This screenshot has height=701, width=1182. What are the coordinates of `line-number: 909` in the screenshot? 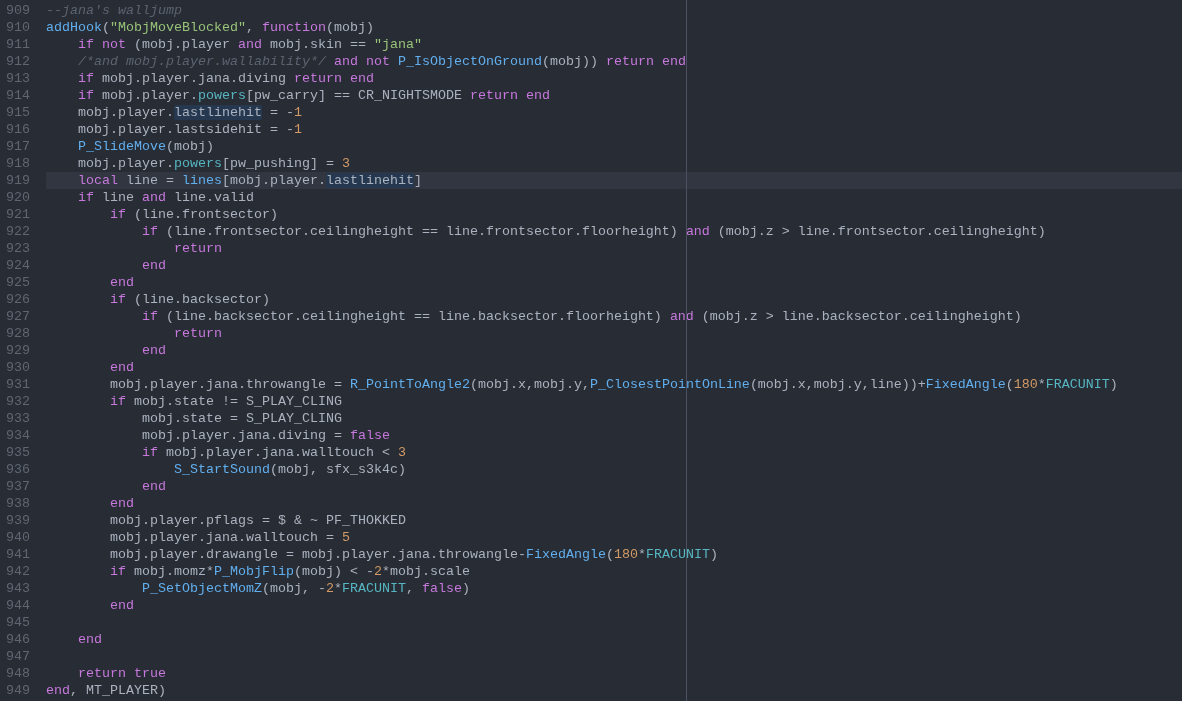 It's located at (18, 10).